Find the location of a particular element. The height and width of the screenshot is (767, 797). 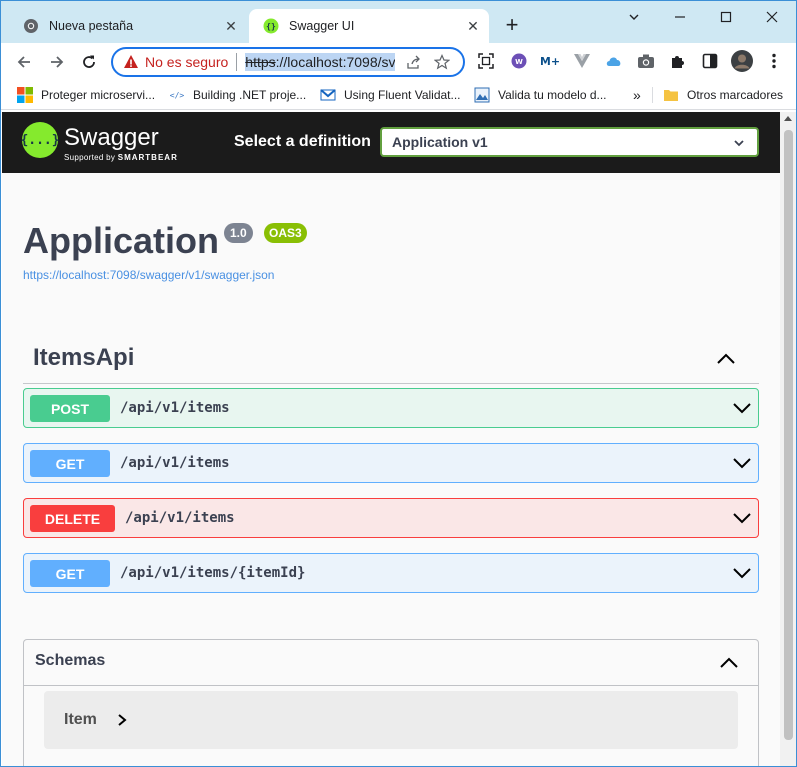

back-button is located at coordinates (24, 62).